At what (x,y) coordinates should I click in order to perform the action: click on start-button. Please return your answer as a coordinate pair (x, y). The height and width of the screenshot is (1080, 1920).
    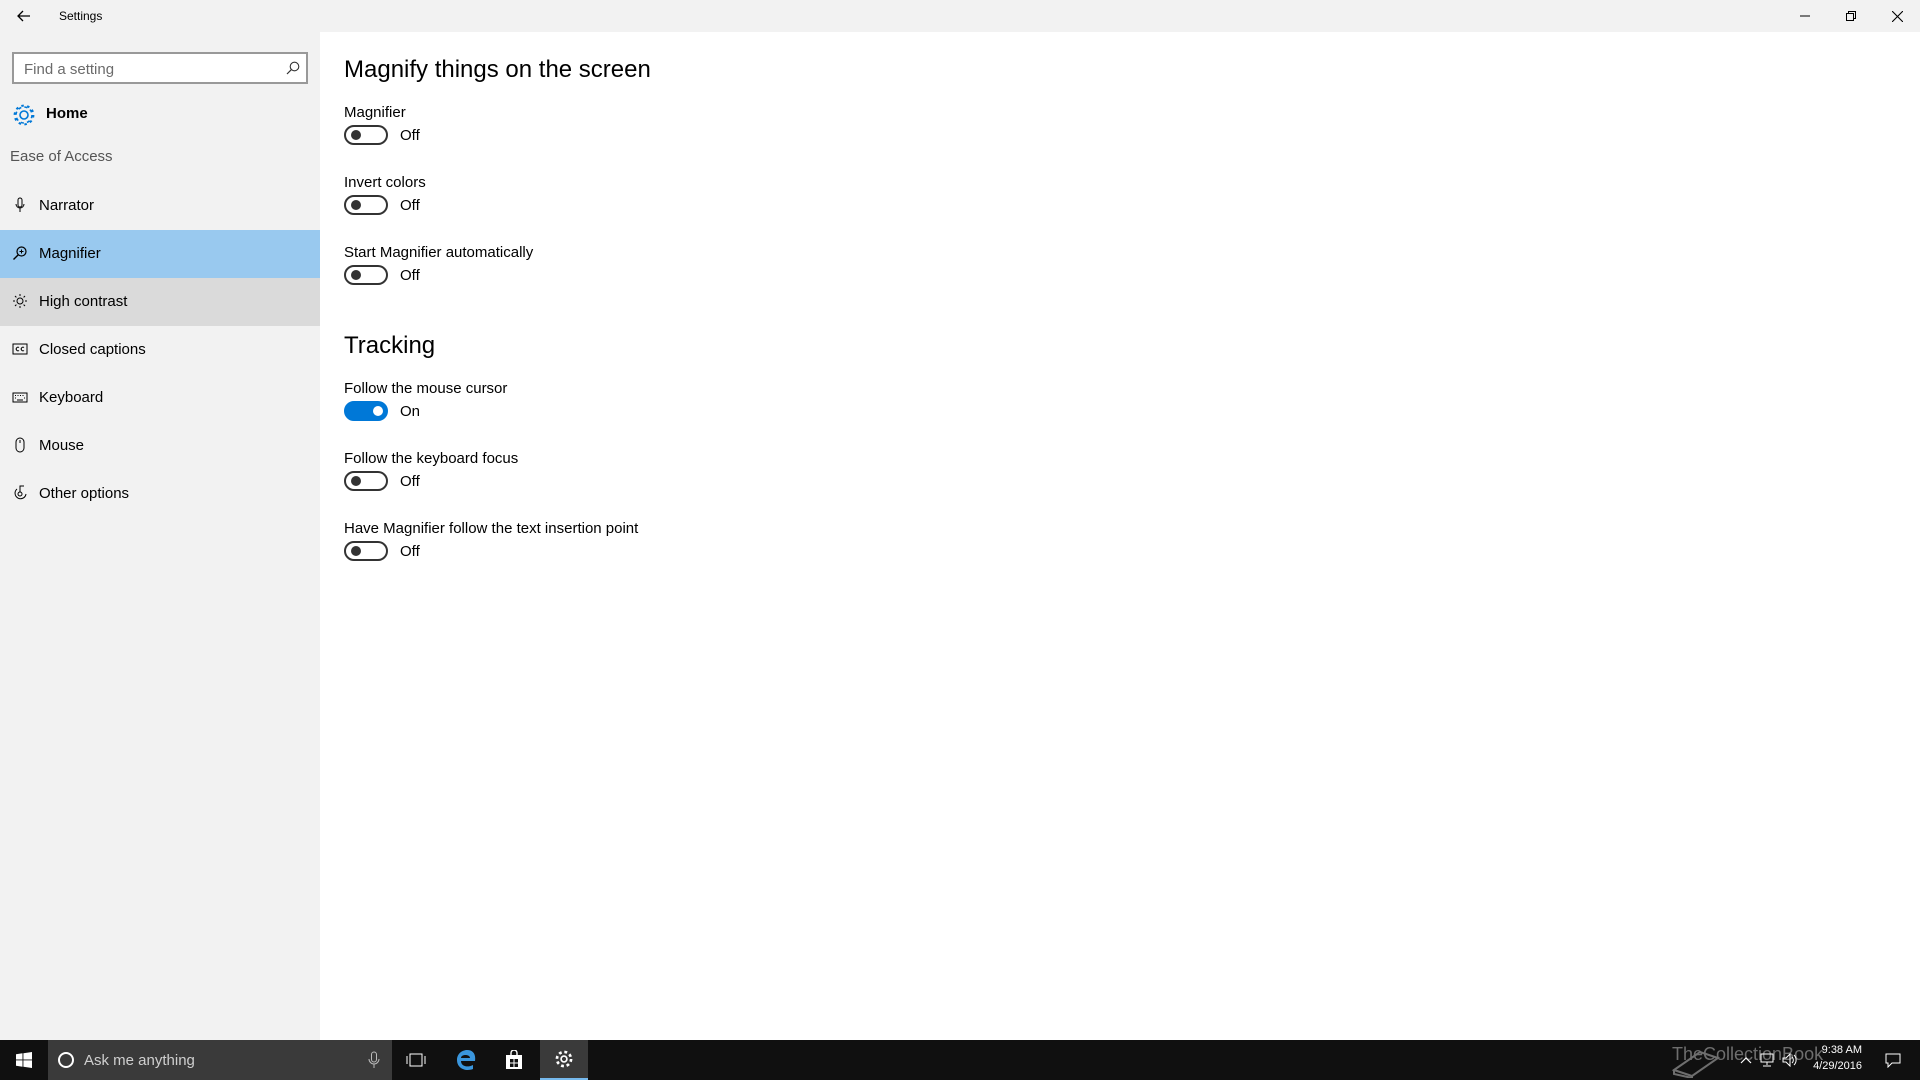
    Looking at the image, I should click on (24, 1060).